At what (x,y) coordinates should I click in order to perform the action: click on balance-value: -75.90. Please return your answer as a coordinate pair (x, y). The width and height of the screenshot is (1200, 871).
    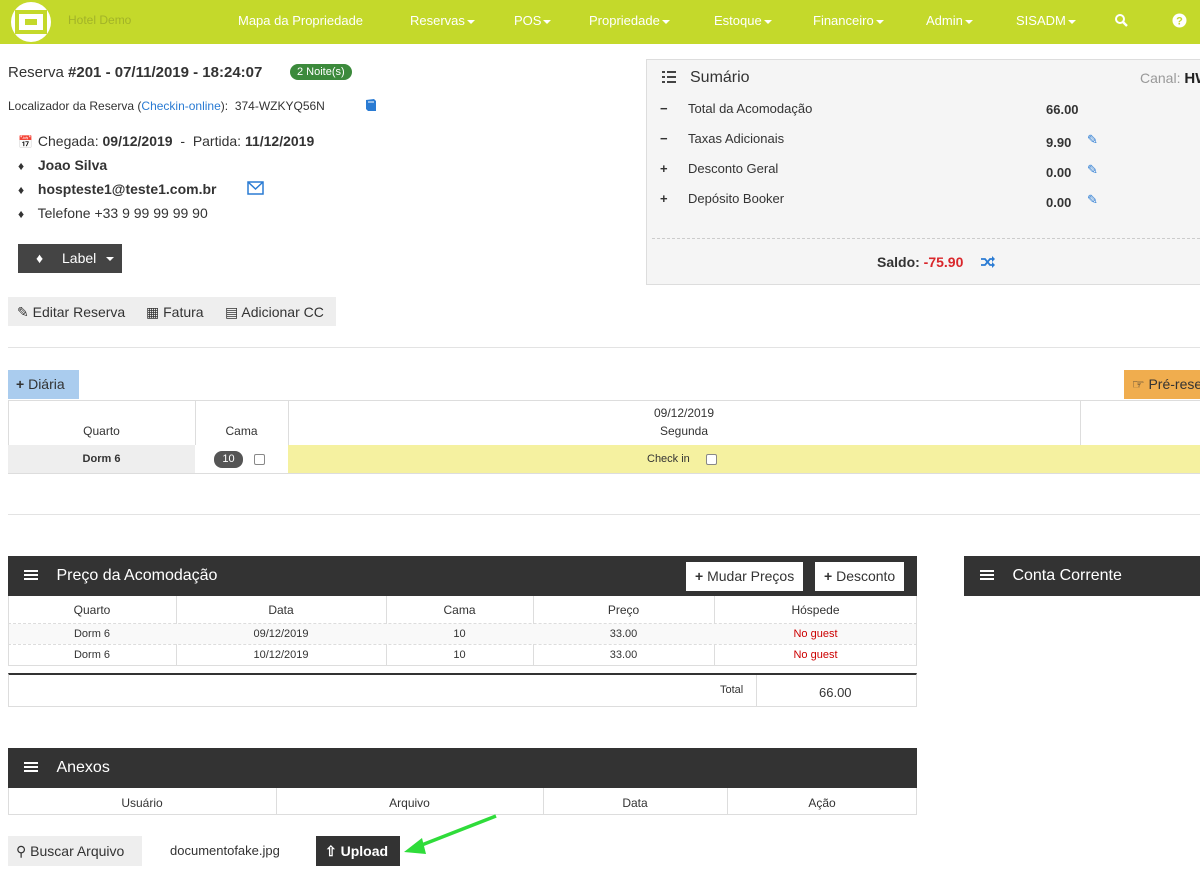
    Looking at the image, I should click on (943, 262).